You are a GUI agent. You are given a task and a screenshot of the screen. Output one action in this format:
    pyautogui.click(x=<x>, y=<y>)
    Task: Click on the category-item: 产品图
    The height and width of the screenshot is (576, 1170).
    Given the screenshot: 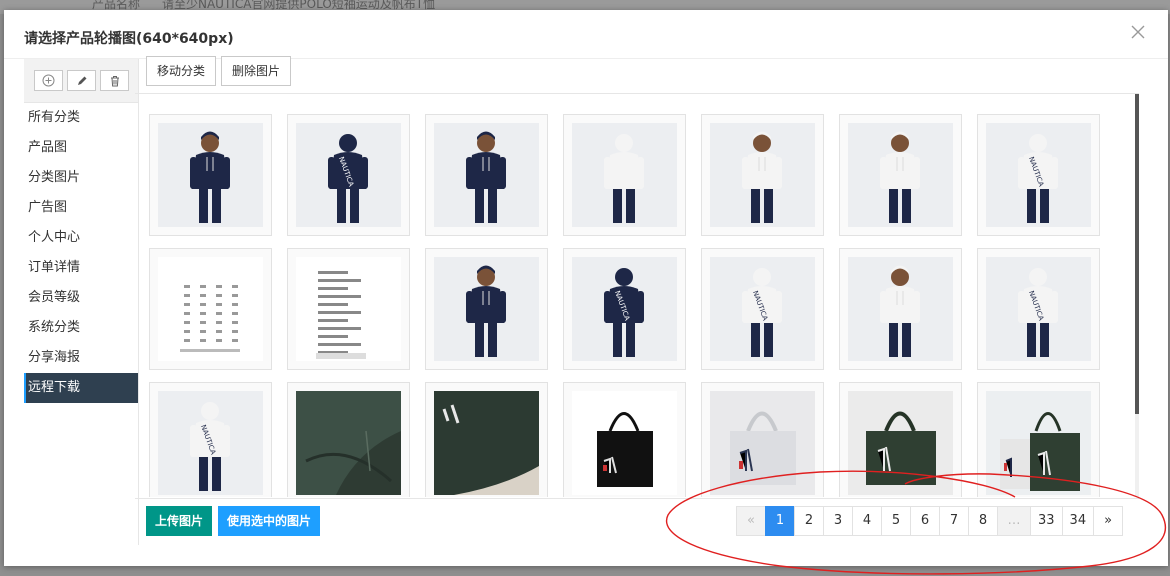 What is the action you would take?
    pyautogui.click(x=81, y=148)
    